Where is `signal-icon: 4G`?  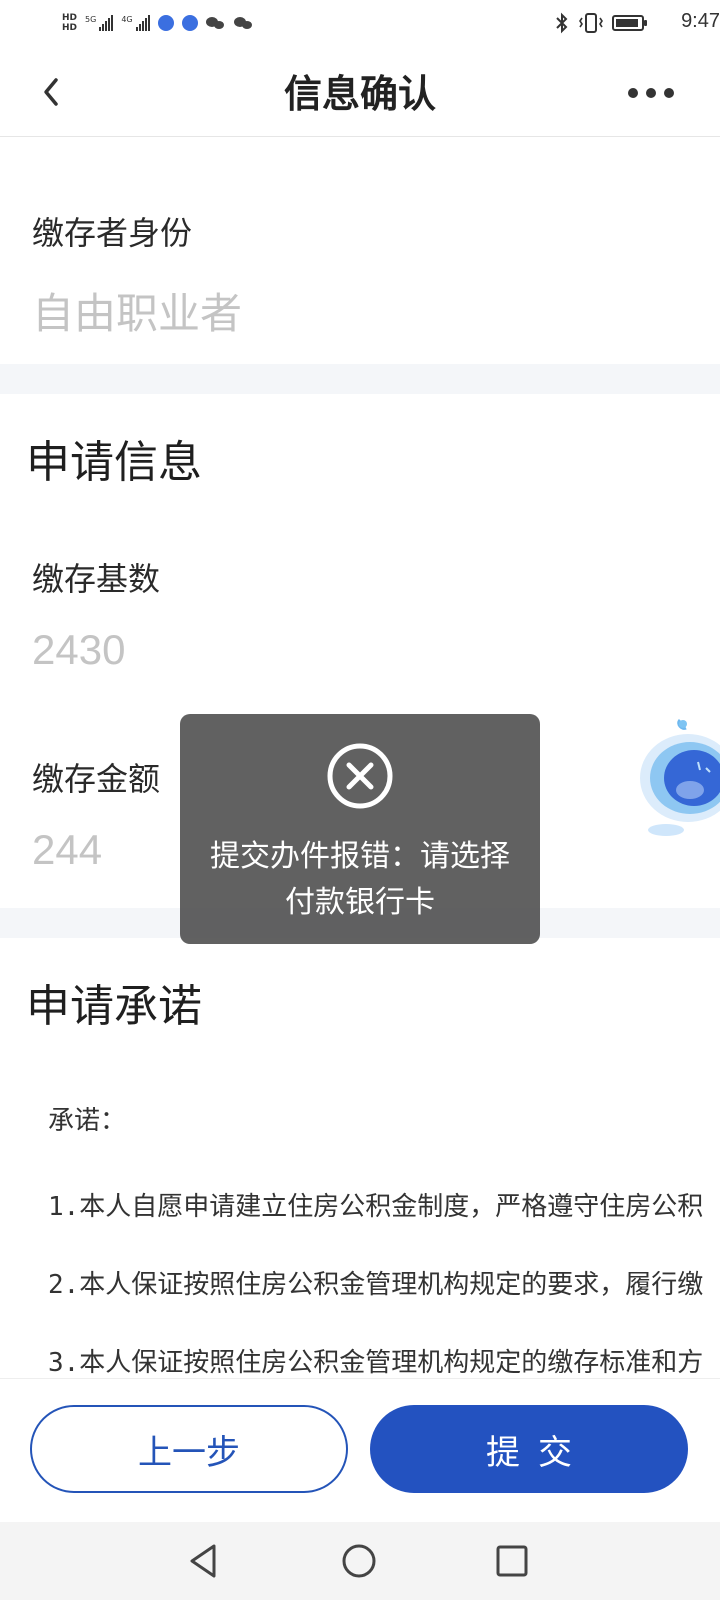
signal-icon: 4G is located at coordinates (135, 23).